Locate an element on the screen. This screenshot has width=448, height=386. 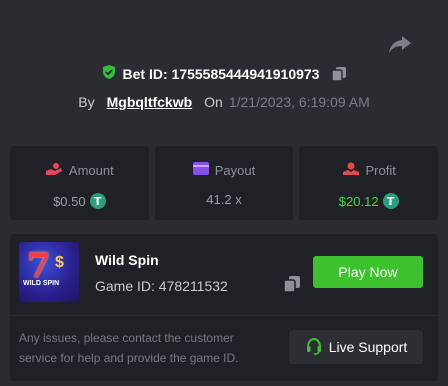
amount-card: Amount $0.50 T is located at coordinates (79, 183).